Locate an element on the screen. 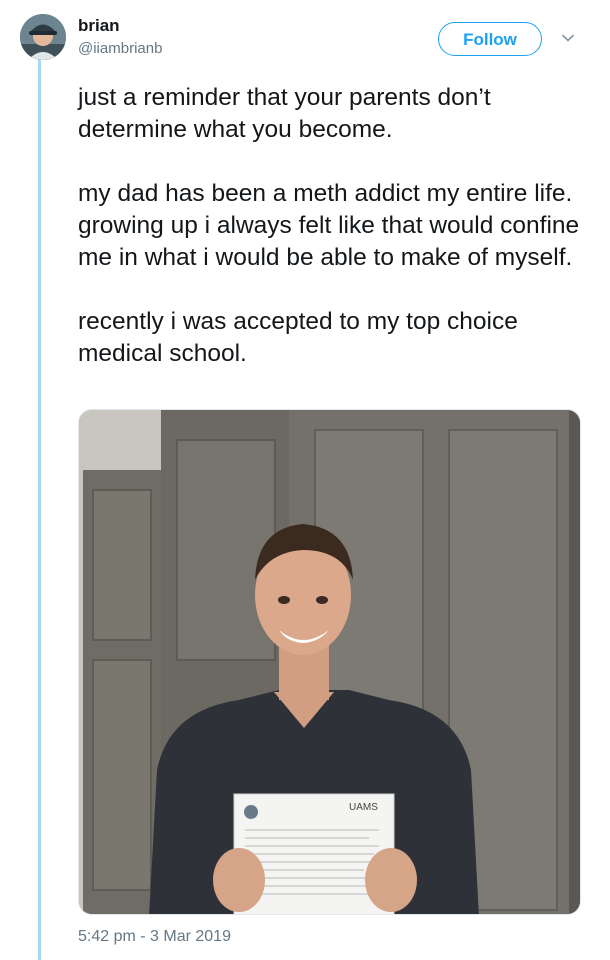 The width and height of the screenshot is (610, 960). thread-line is located at coordinates (39, 509).